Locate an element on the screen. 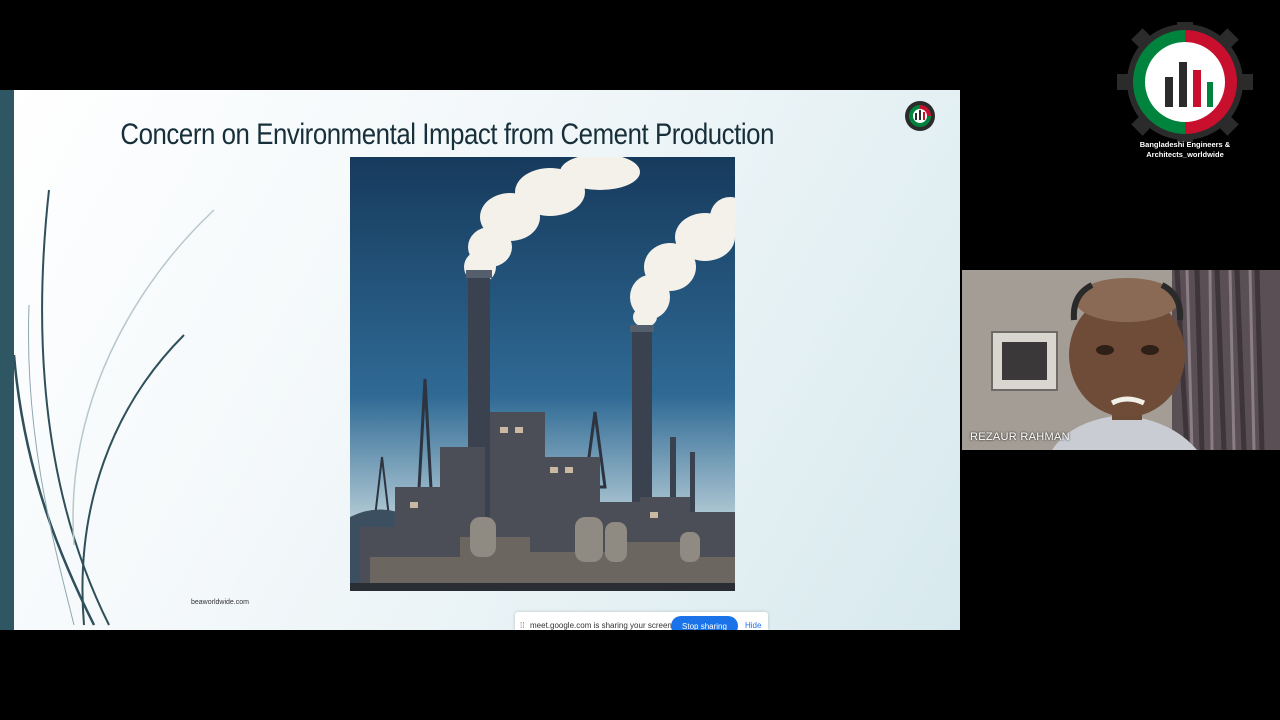  channel-brand-logo is located at coordinates (1185, 82).